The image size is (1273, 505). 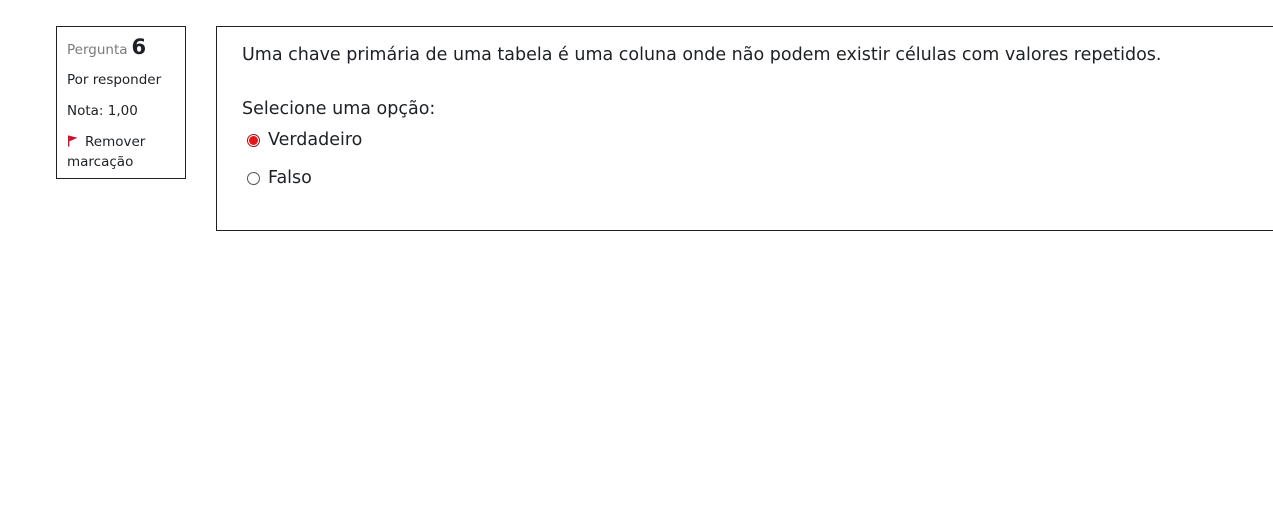 What do you see at coordinates (339, 109) in the screenshot?
I see `answer-prompt: Selecione uma opção:` at bounding box center [339, 109].